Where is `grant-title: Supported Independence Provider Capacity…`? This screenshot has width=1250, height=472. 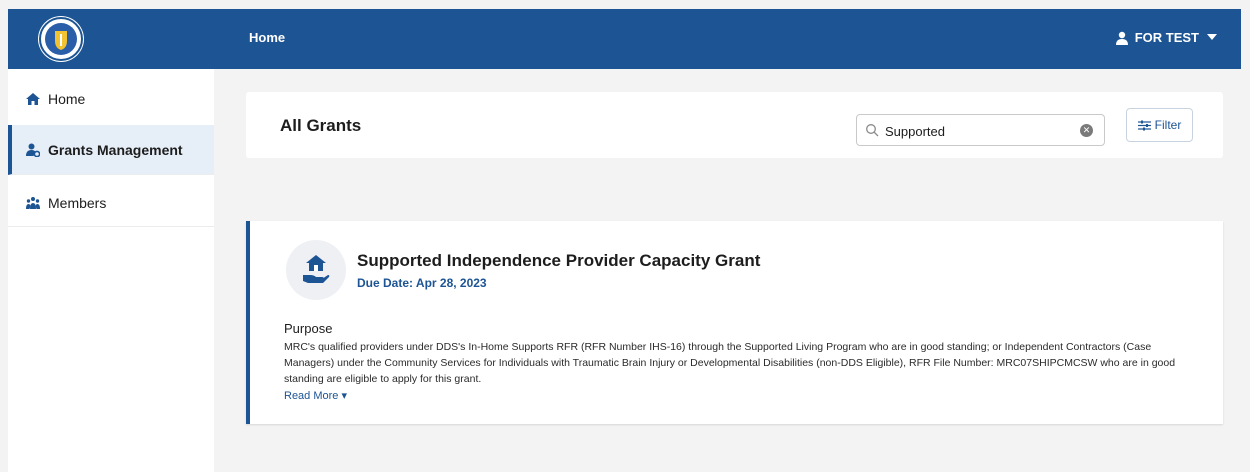 grant-title: Supported Independence Provider Capacity… is located at coordinates (558, 261).